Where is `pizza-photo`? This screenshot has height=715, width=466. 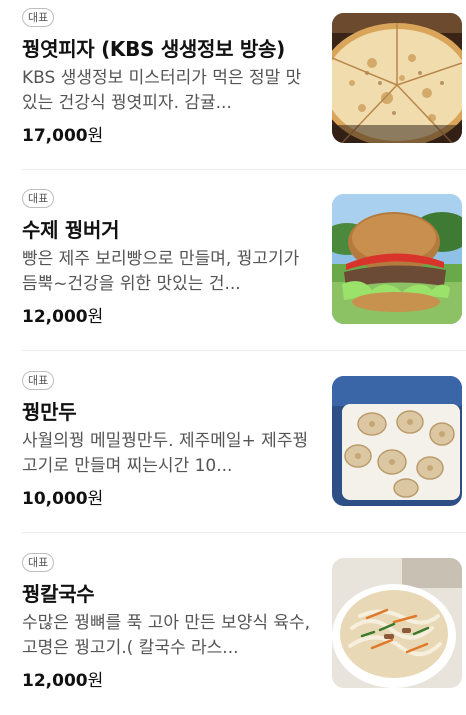
pizza-photo is located at coordinates (397, 78).